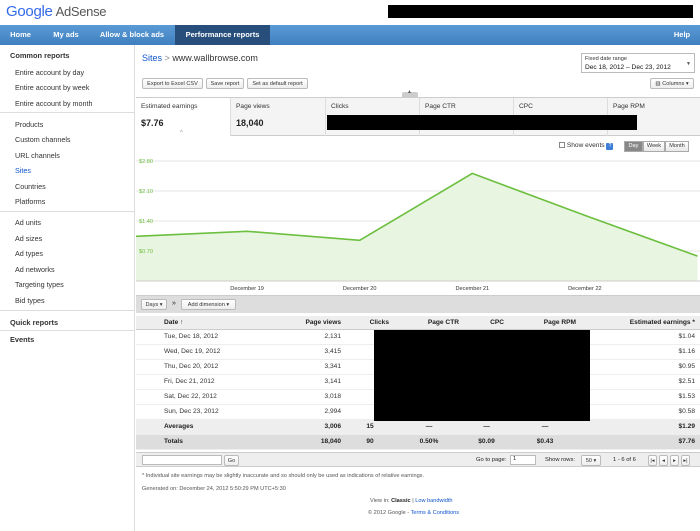 The image size is (700, 531). Describe the element at coordinates (370, 427) in the screenshot. I see `avg-clicks: 15` at that location.